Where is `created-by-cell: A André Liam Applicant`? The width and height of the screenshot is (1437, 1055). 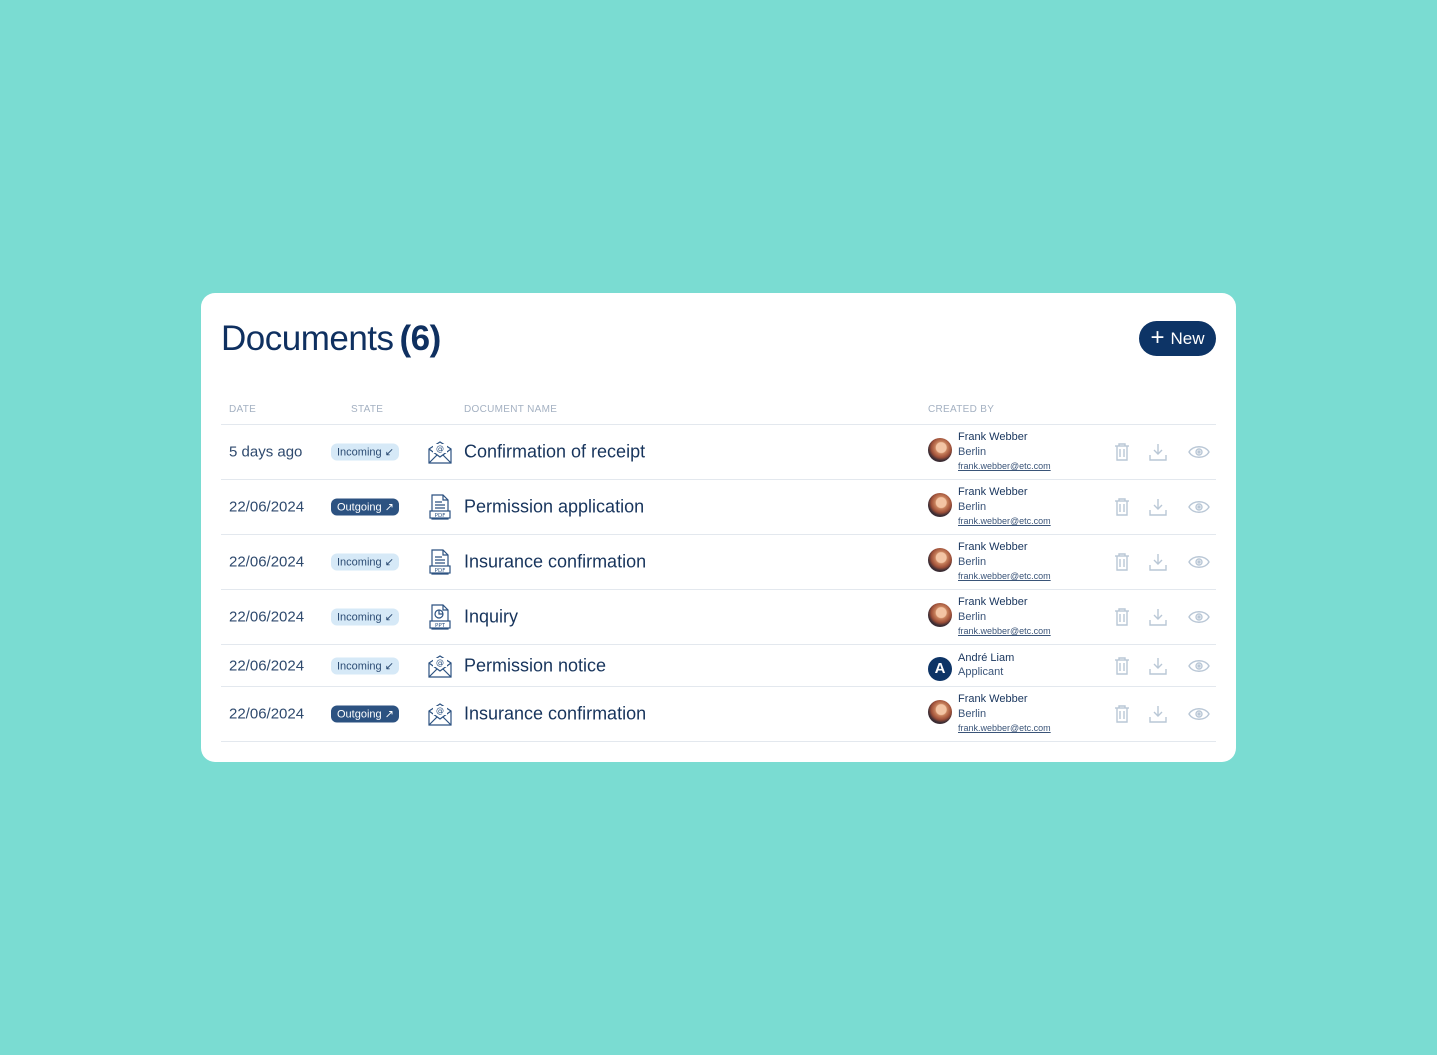
created-by-cell: A André Liam Applicant is located at coordinates (1013, 666).